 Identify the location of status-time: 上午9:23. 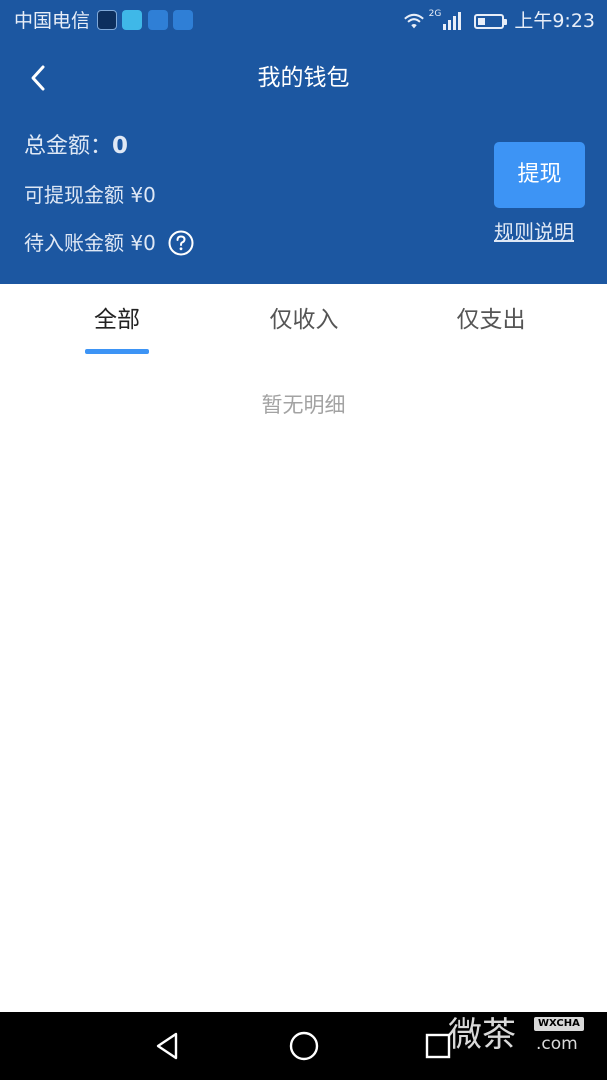
(554, 21).